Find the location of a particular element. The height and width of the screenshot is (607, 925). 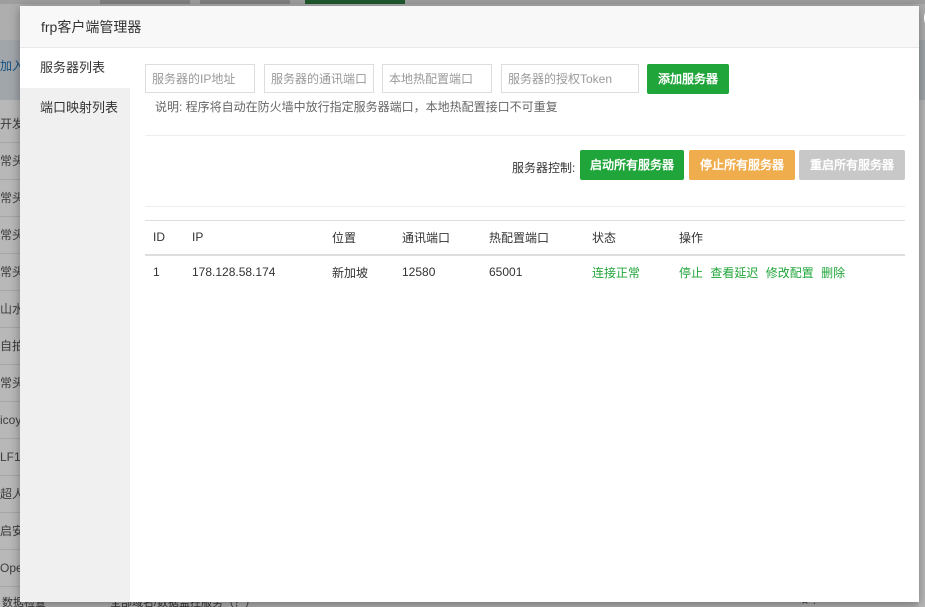

server-control-label: 服务器控制: is located at coordinates (544, 168).